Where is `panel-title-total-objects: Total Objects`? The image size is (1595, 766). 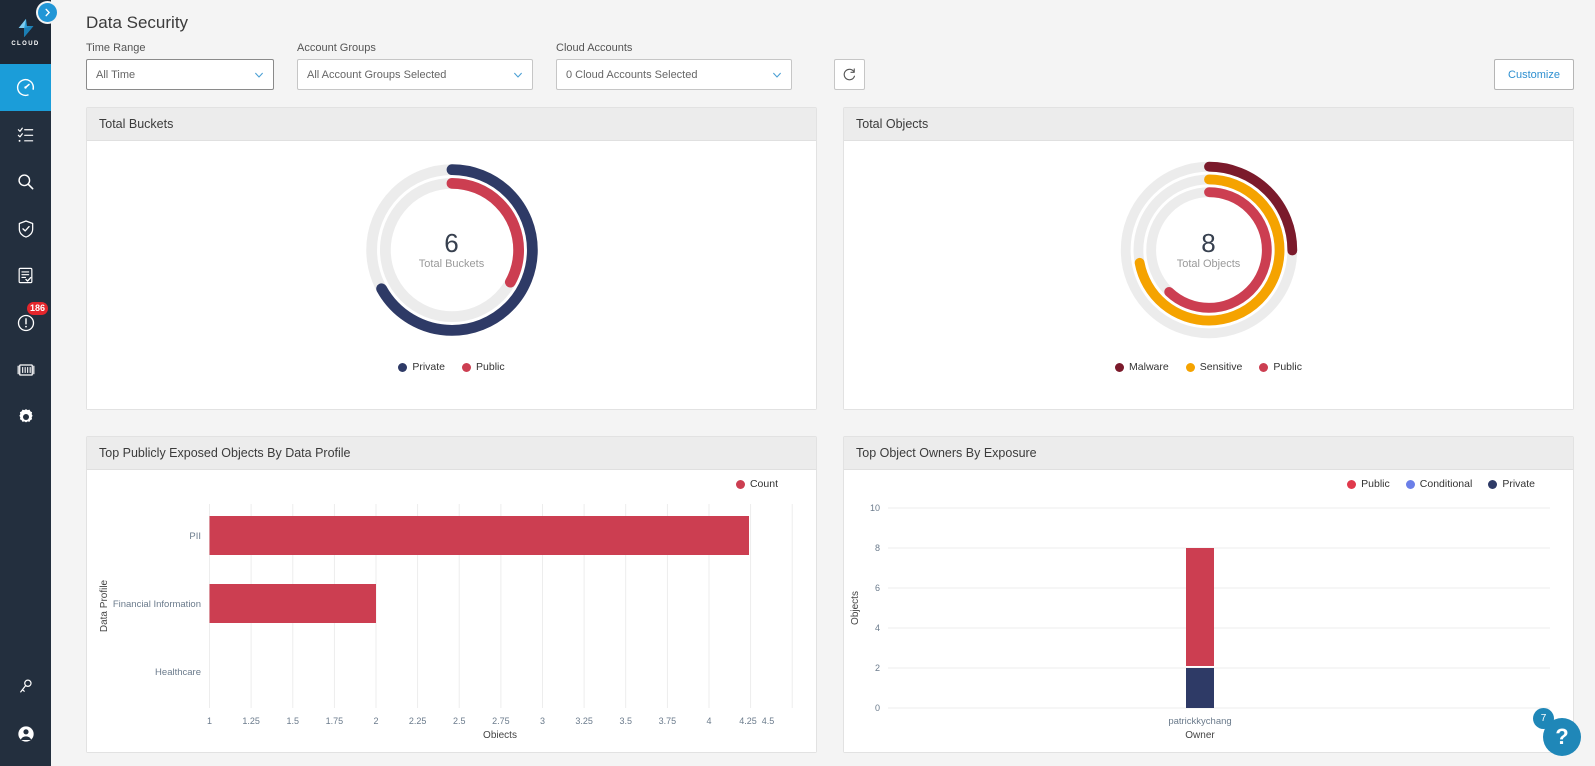 panel-title-total-objects: Total Objects is located at coordinates (1208, 124).